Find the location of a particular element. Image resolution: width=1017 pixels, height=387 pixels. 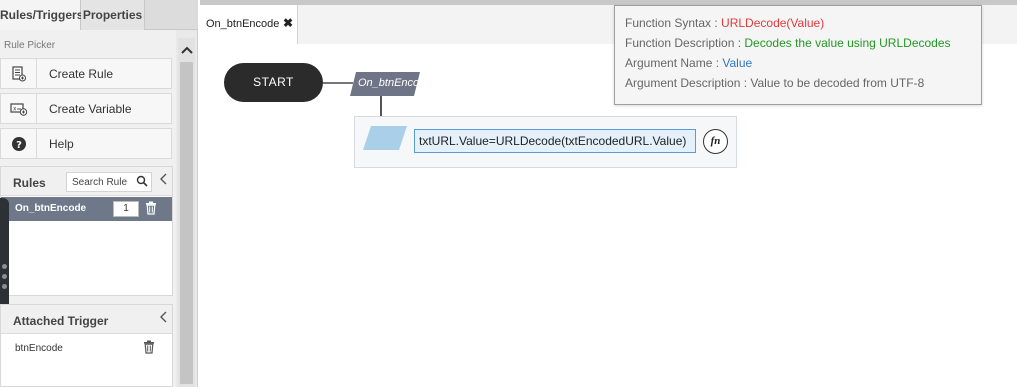

create-variable-icon: x= is located at coordinates (19, 108).